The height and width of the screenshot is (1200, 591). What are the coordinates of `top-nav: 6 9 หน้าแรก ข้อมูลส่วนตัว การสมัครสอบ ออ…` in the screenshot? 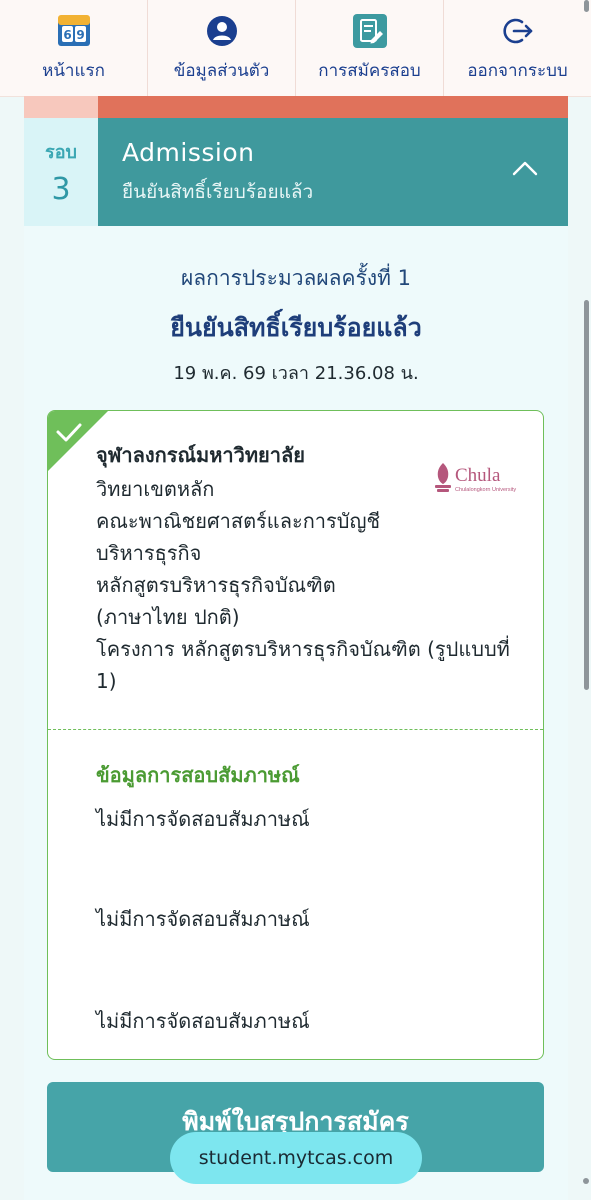 It's located at (295, 48).